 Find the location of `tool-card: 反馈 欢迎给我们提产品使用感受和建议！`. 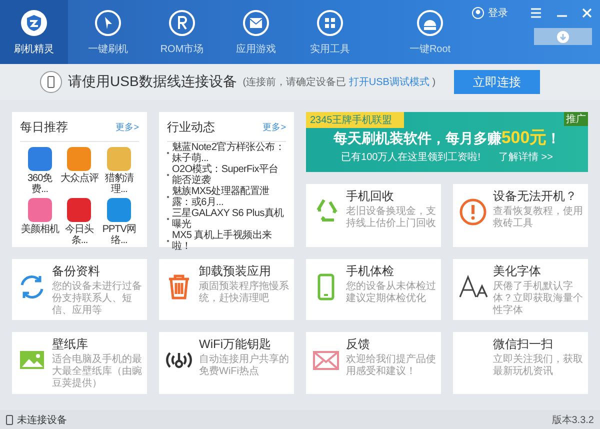

tool-card: 反馈 欢迎给我们提产品使用感受和建议！ is located at coordinates (373, 363).